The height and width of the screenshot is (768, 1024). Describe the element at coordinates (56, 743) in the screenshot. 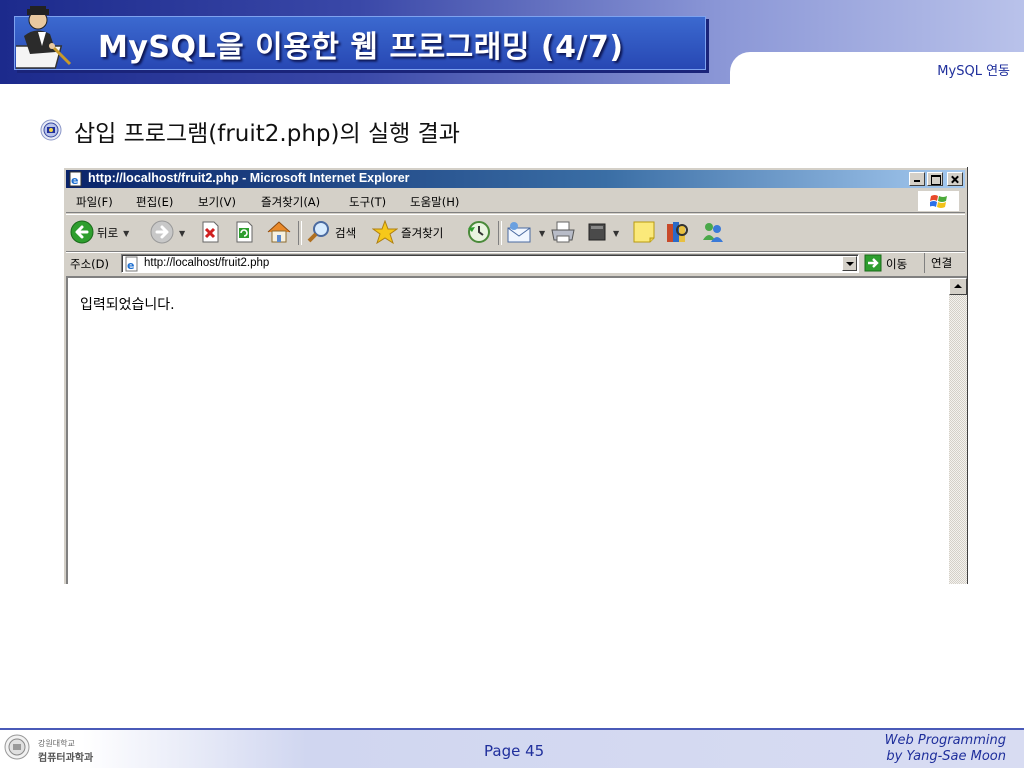

I see `footer-university: 강원대학교` at that location.